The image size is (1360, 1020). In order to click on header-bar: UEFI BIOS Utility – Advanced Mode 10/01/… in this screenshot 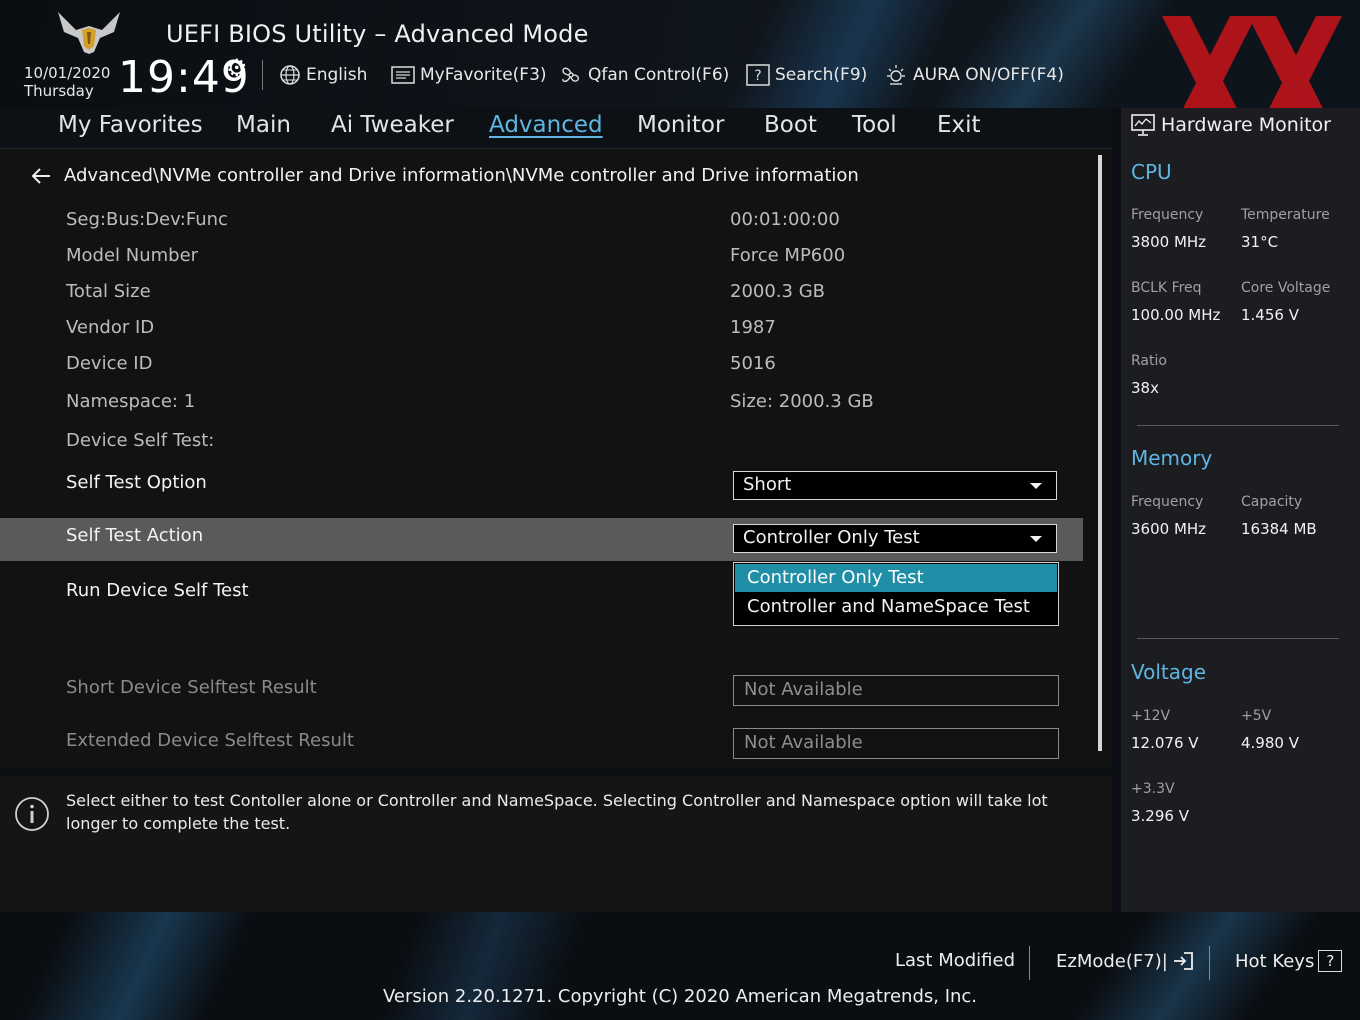, I will do `click(680, 69)`.